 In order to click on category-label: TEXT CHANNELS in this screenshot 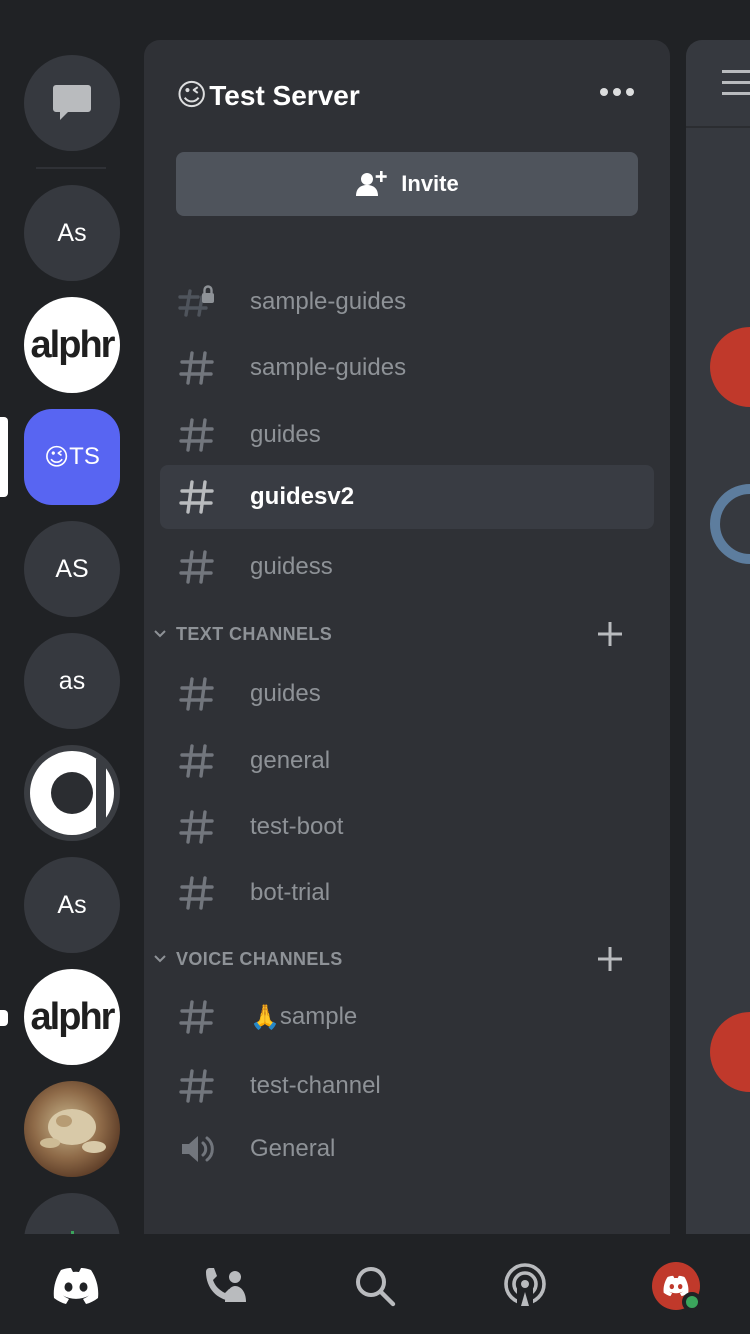, I will do `click(254, 633)`.